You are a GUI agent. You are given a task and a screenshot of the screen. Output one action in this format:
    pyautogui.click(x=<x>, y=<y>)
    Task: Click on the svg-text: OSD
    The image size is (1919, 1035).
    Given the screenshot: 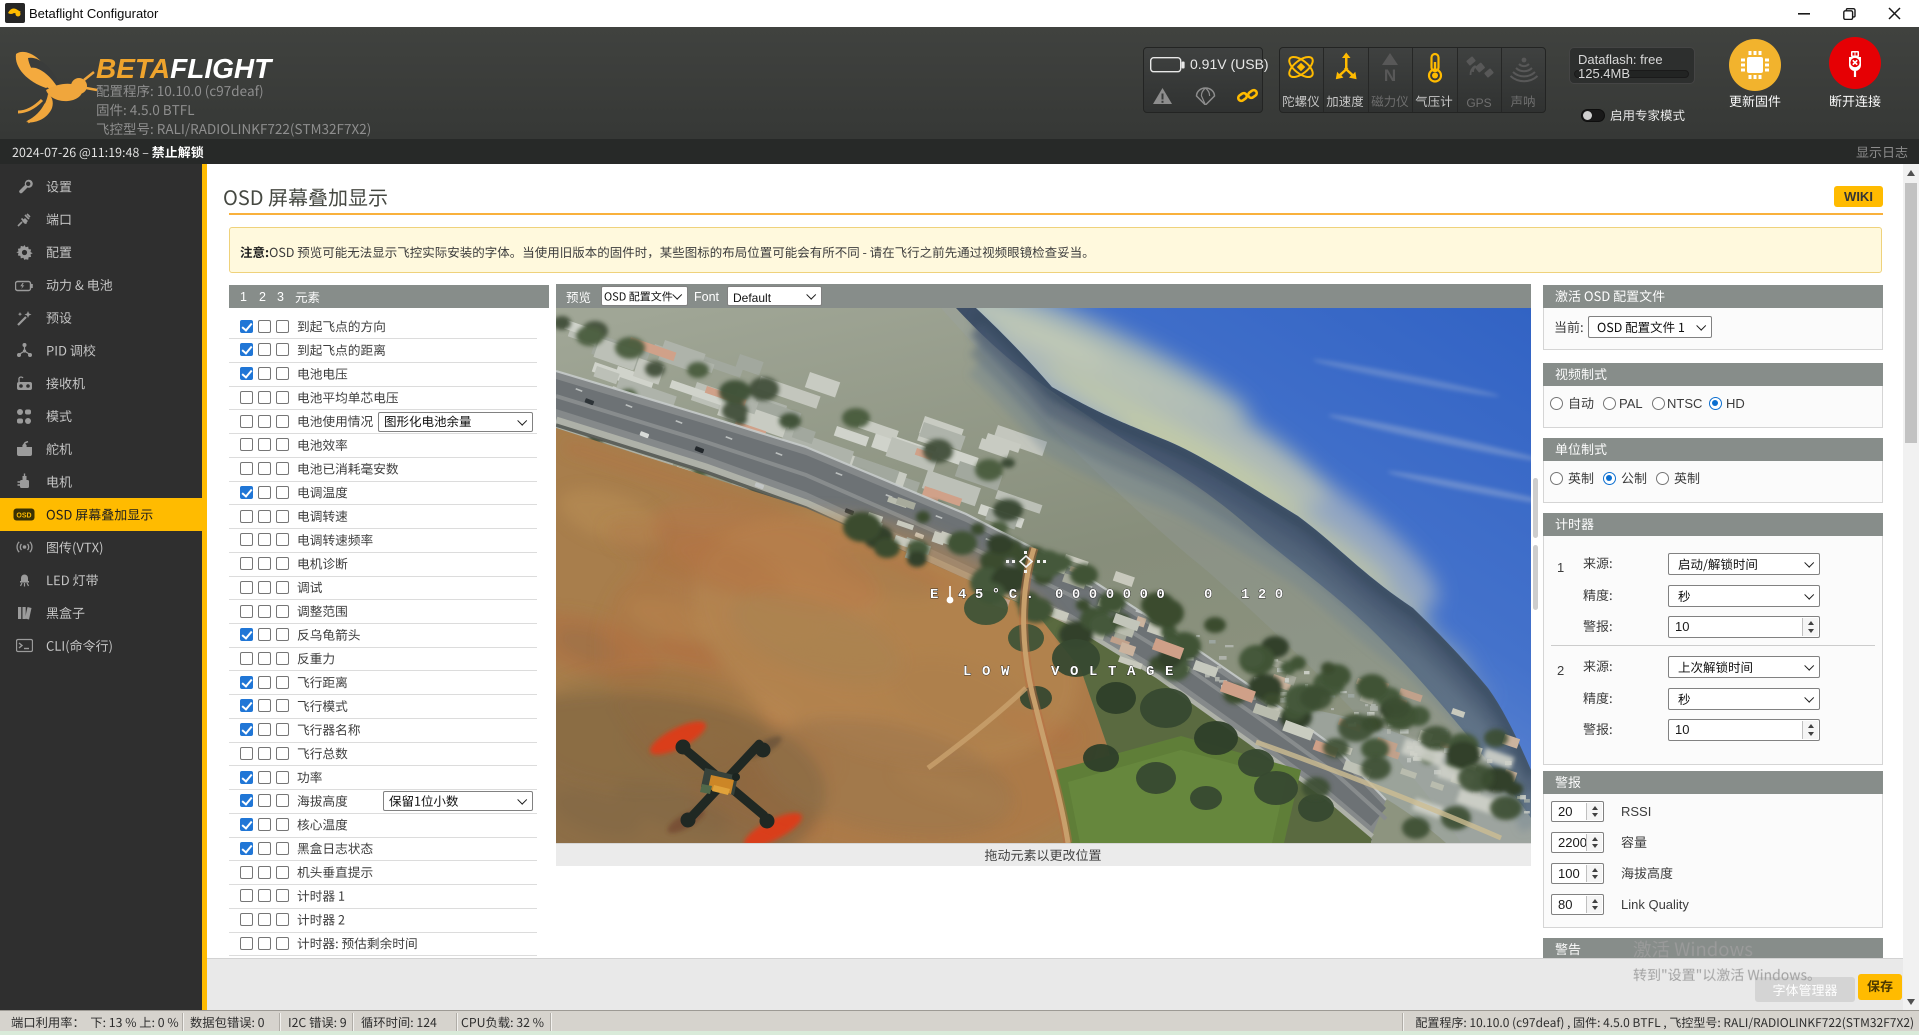 What is the action you would take?
    pyautogui.click(x=23, y=516)
    